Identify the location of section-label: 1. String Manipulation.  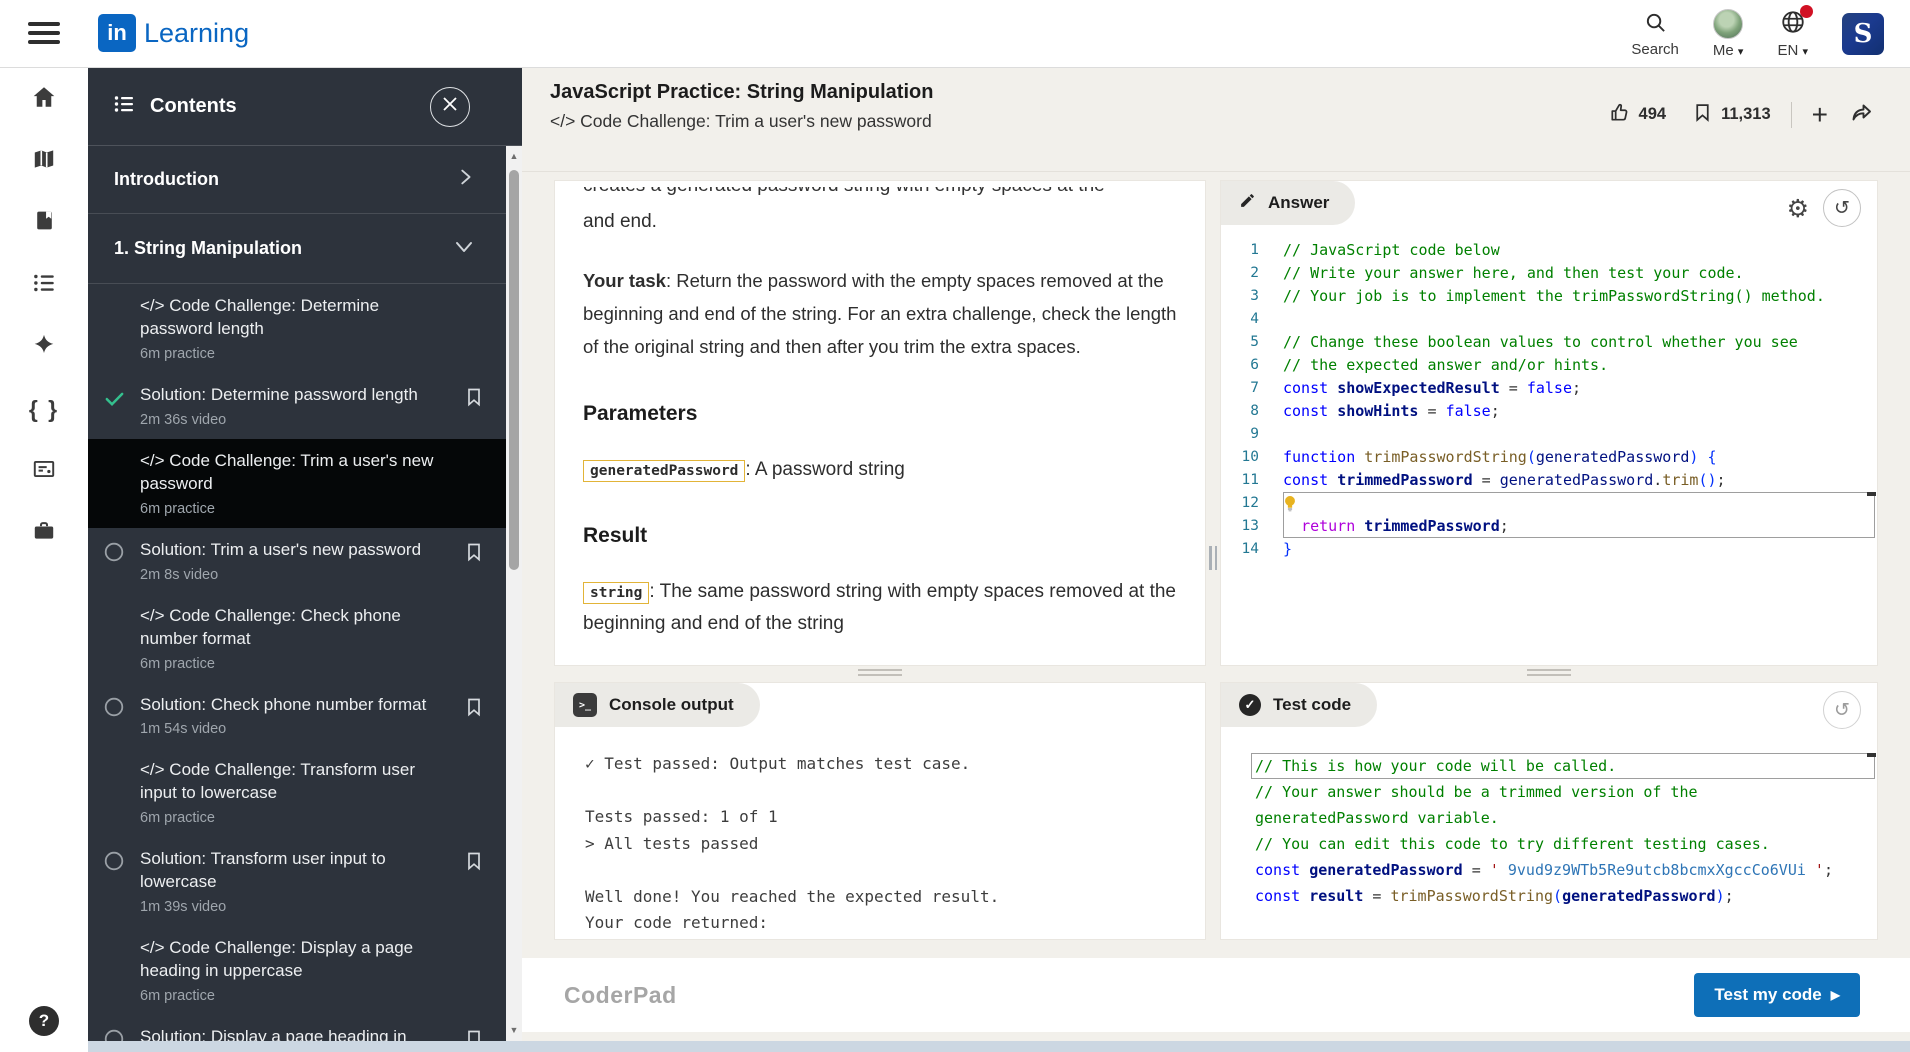
(208, 248).